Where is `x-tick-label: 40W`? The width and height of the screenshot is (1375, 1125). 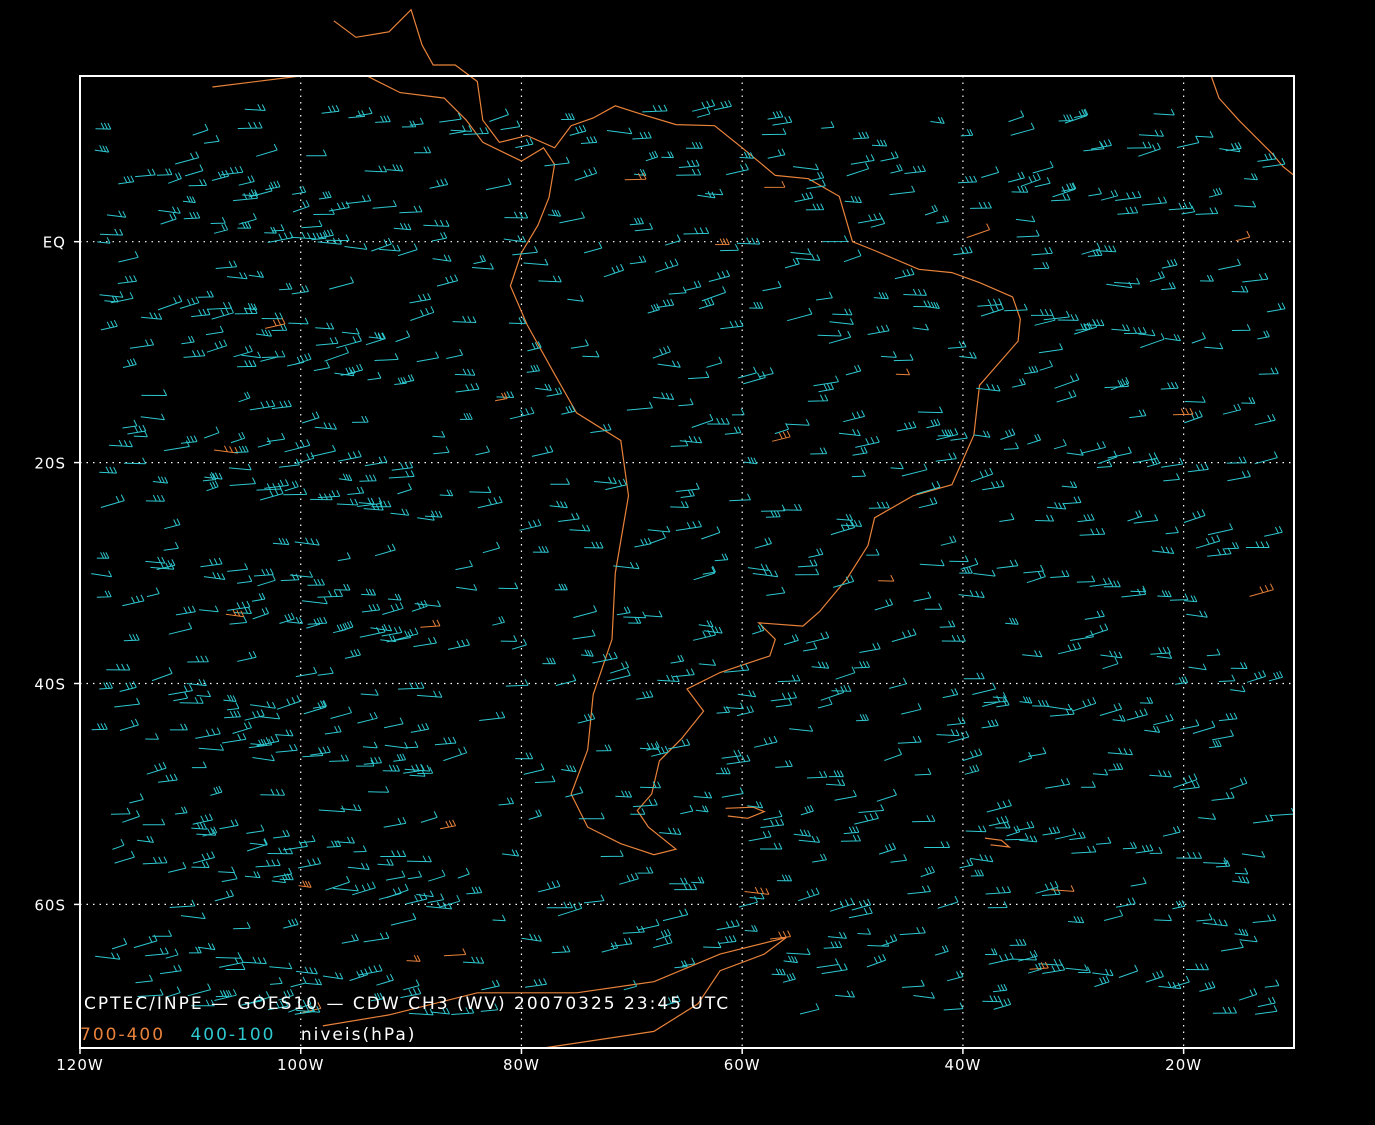 x-tick-label: 40W is located at coordinates (962, 1065).